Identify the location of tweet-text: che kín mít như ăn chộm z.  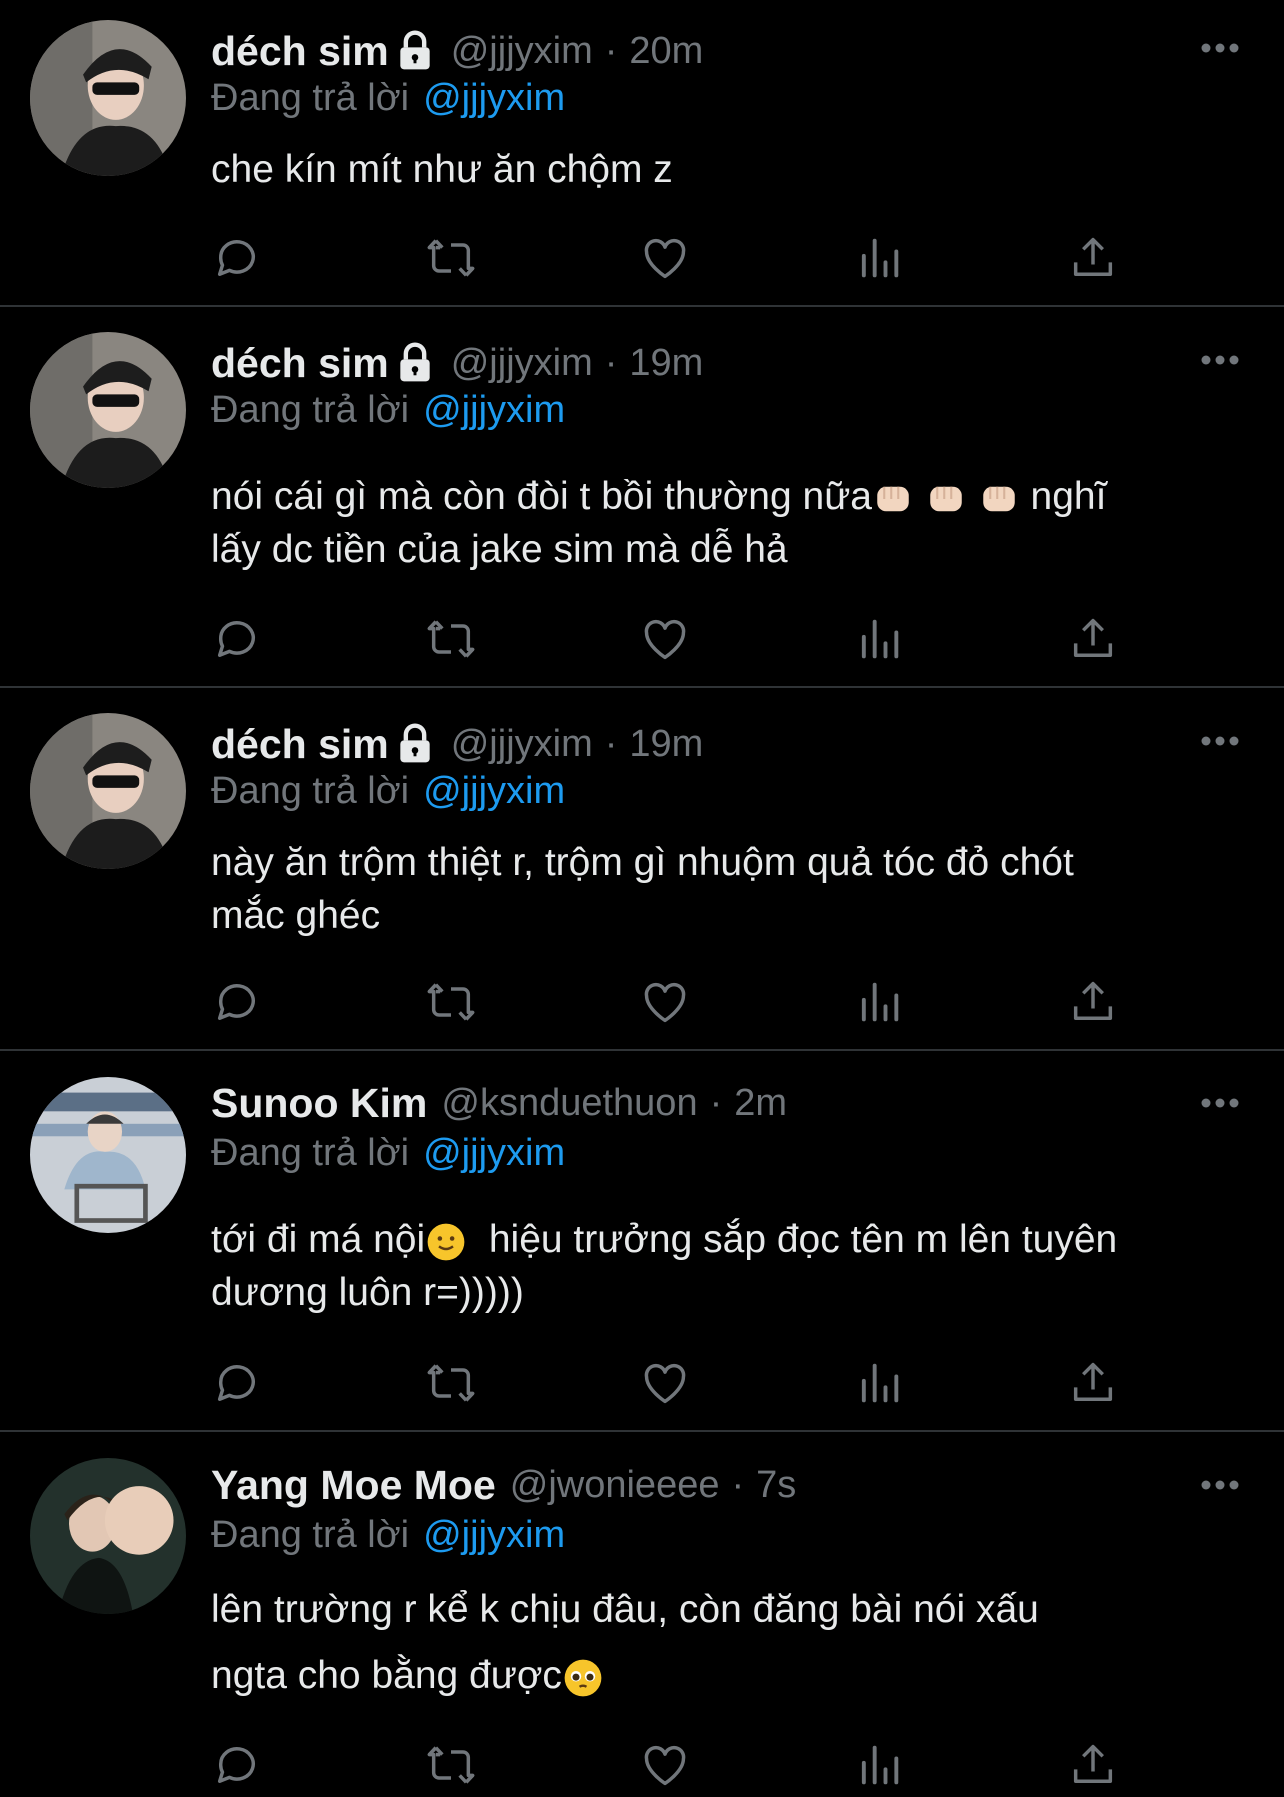
(442, 169).